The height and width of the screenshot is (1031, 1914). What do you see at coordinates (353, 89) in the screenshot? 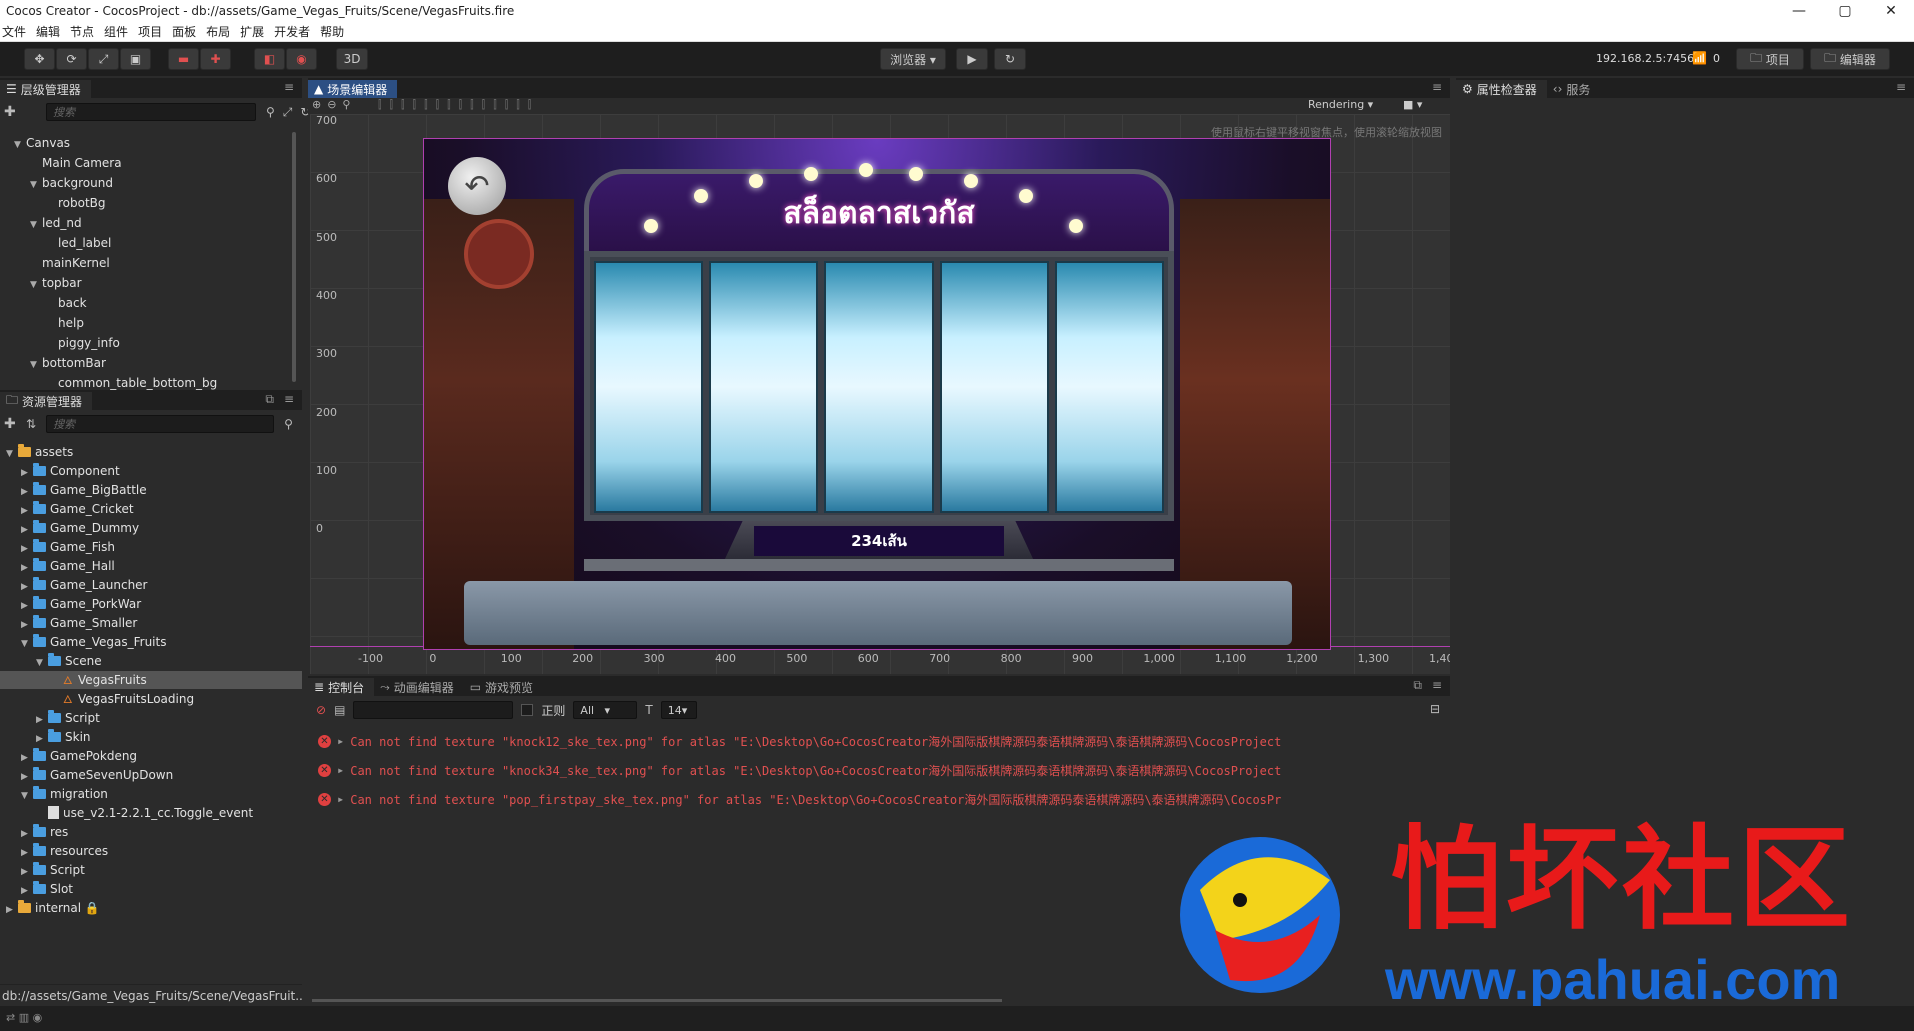
I see `tab-scene: ▲ 场景编辑器` at bounding box center [353, 89].